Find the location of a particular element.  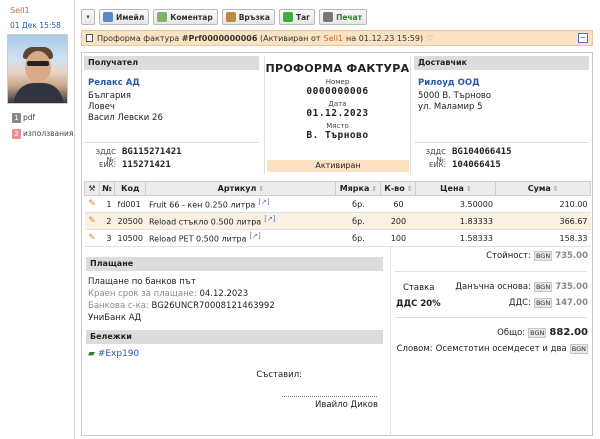

comment-icon is located at coordinates (162, 17).